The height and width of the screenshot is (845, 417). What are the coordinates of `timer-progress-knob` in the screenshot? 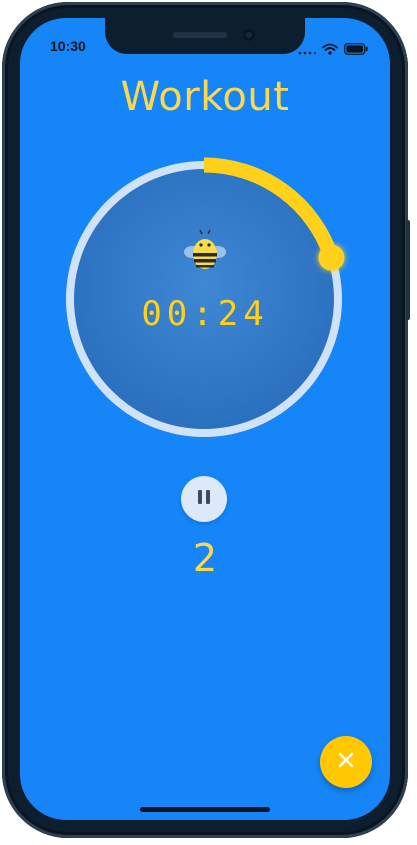 It's located at (331, 257).